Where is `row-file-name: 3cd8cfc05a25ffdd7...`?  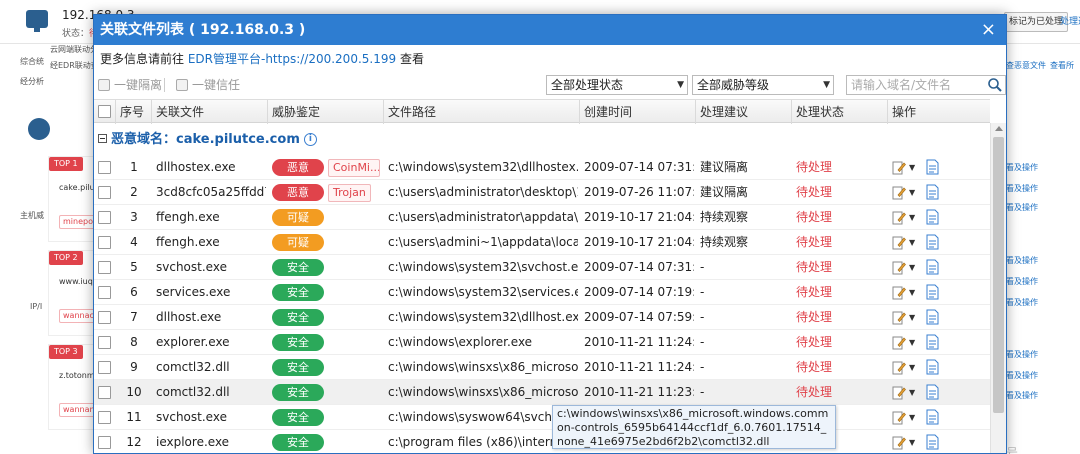
row-file-name: 3cd8cfc05a25ffdd7... is located at coordinates (211, 192).